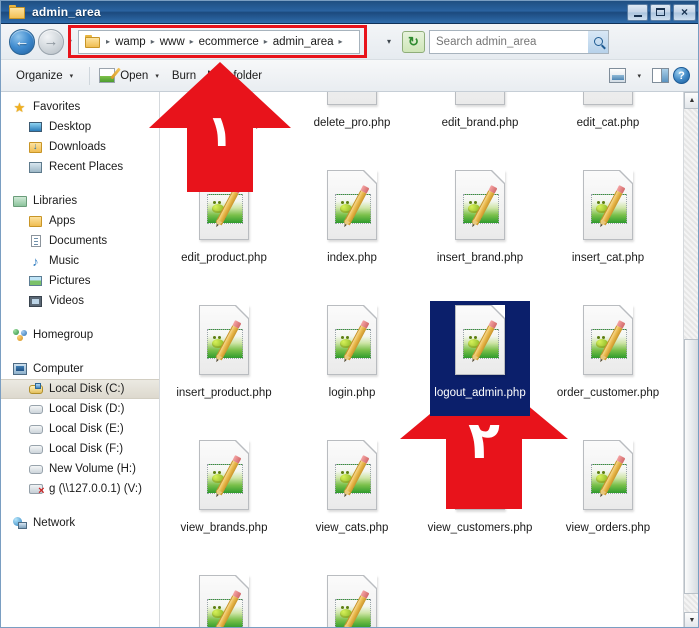 The width and height of the screenshot is (699, 628). I want to click on sidebar-item-recent-places: Recent Places, so click(80, 167).